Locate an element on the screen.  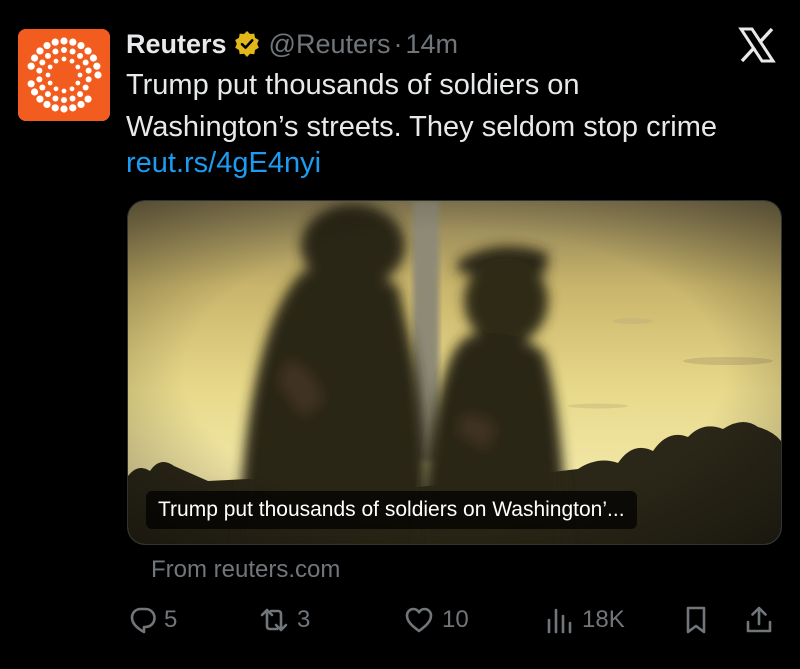
reuters-logo-icon is located at coordinates (64, 75).